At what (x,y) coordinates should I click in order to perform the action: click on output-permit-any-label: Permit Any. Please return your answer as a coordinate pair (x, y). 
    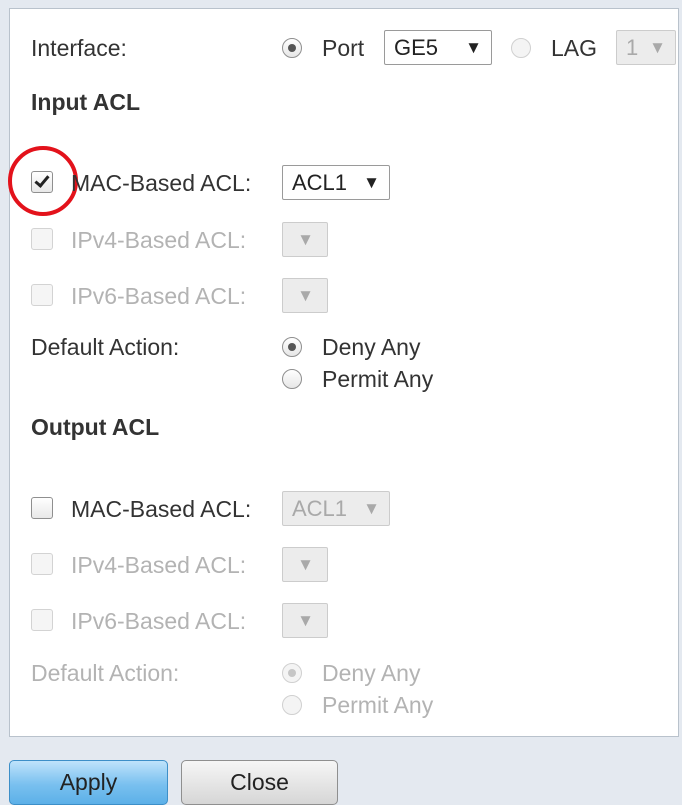
    Looking at the image, I should click on (378, 705).